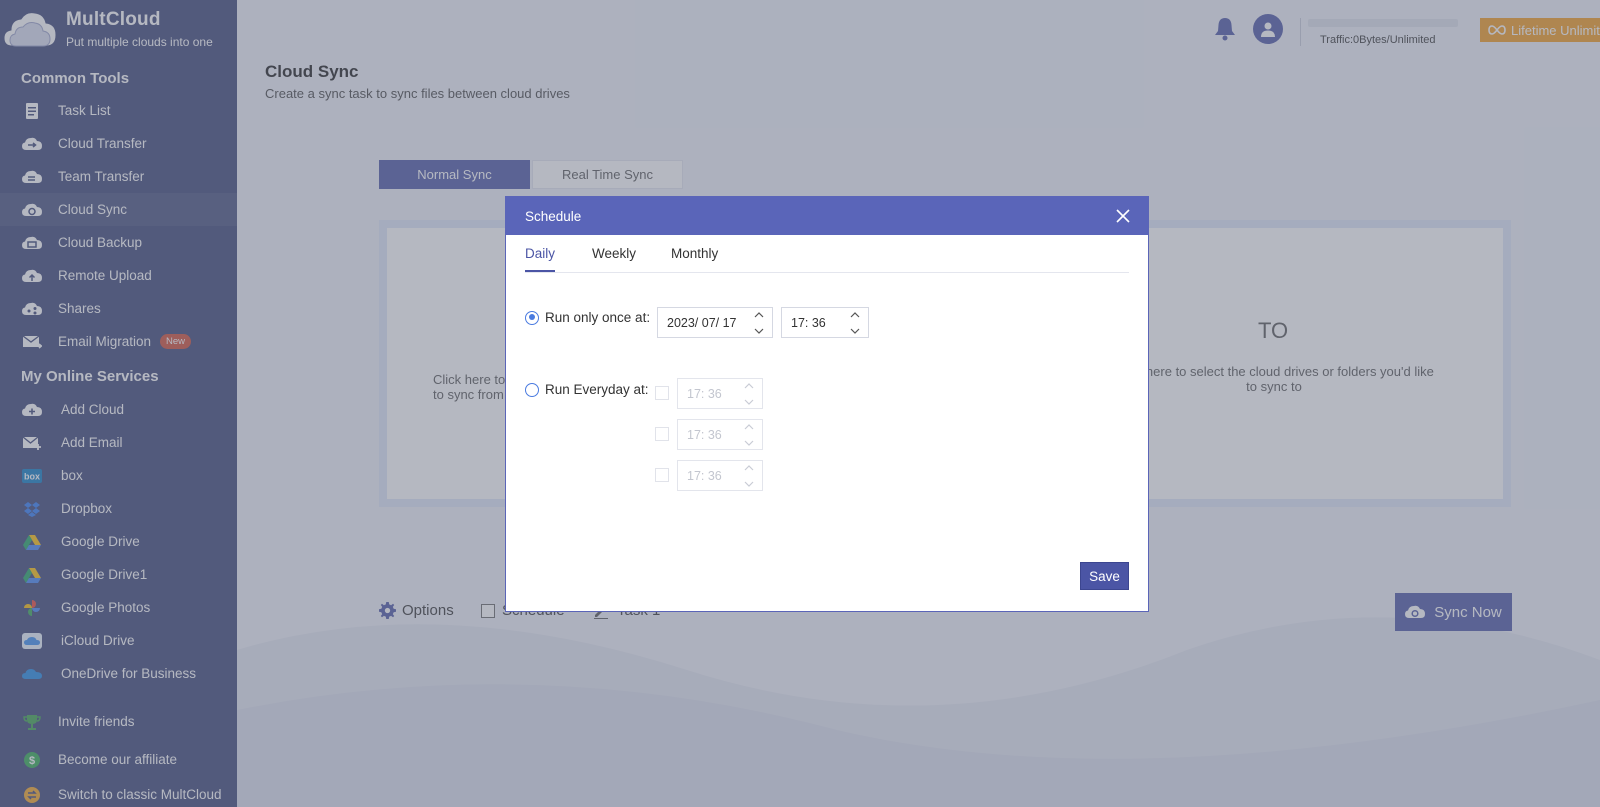 The height and width of the screenshot is (807, 1600). Describe the element at coordinates (825, 322) in the screenshot. I see `run-once-time-input: 17: 36` at that location.